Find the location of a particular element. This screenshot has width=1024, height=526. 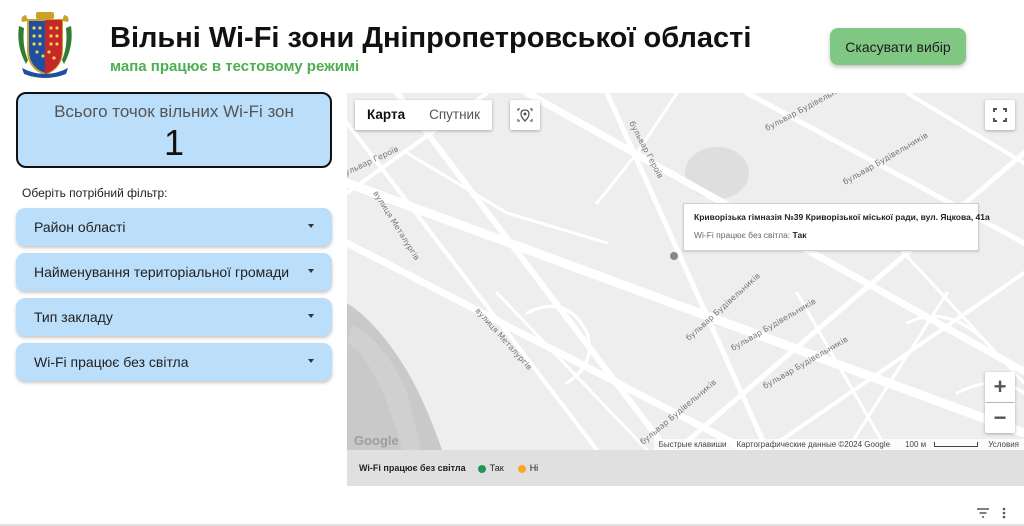

bottom-toolbar is located at coordinates (996, 514).